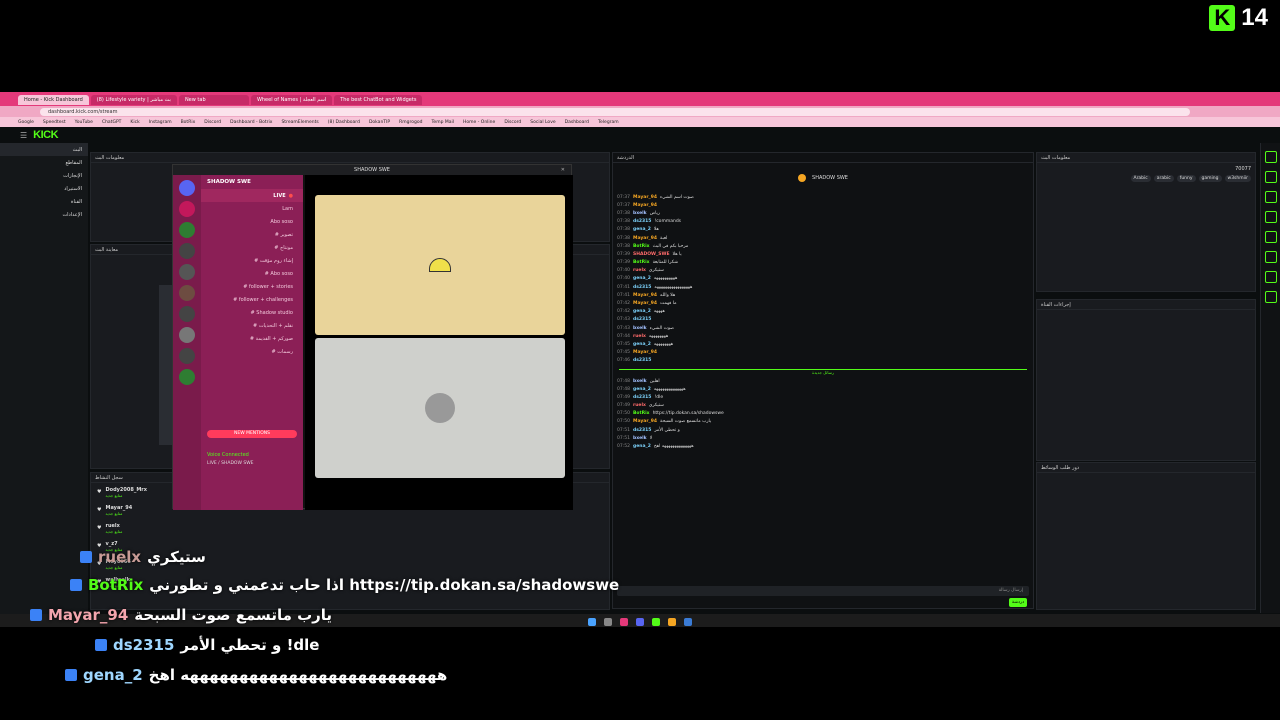  Describe the element at coordinates (44, 214) in the screenshot. I see `sidebar-item: الإعدادات` at that location.